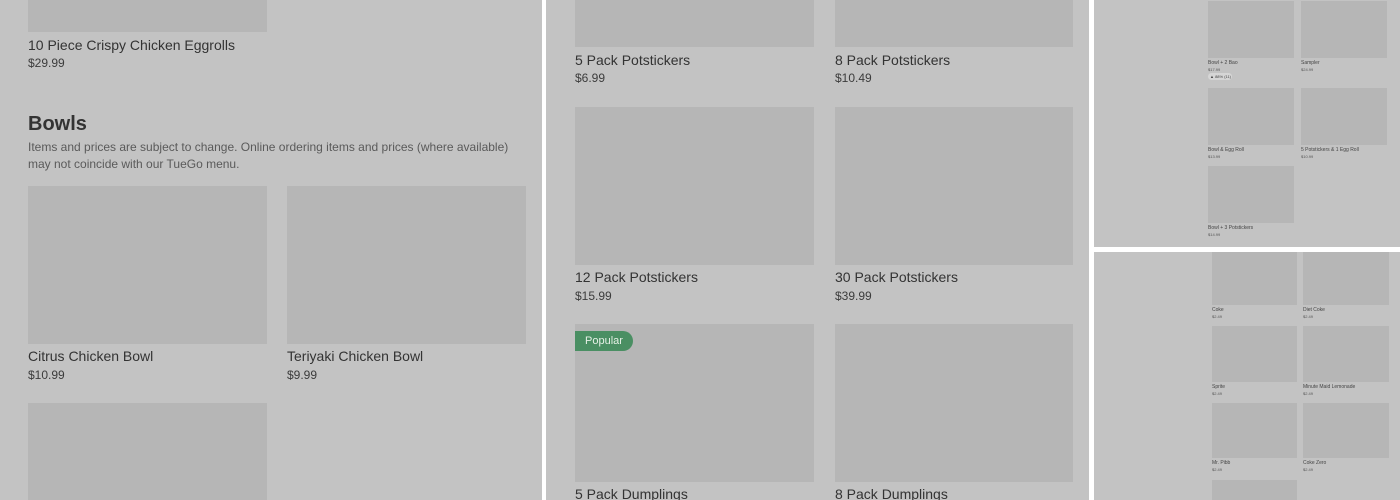  Describe the element at coordinates (853, 296) in the screenshot. I see `item-price: $39.99` at that location.